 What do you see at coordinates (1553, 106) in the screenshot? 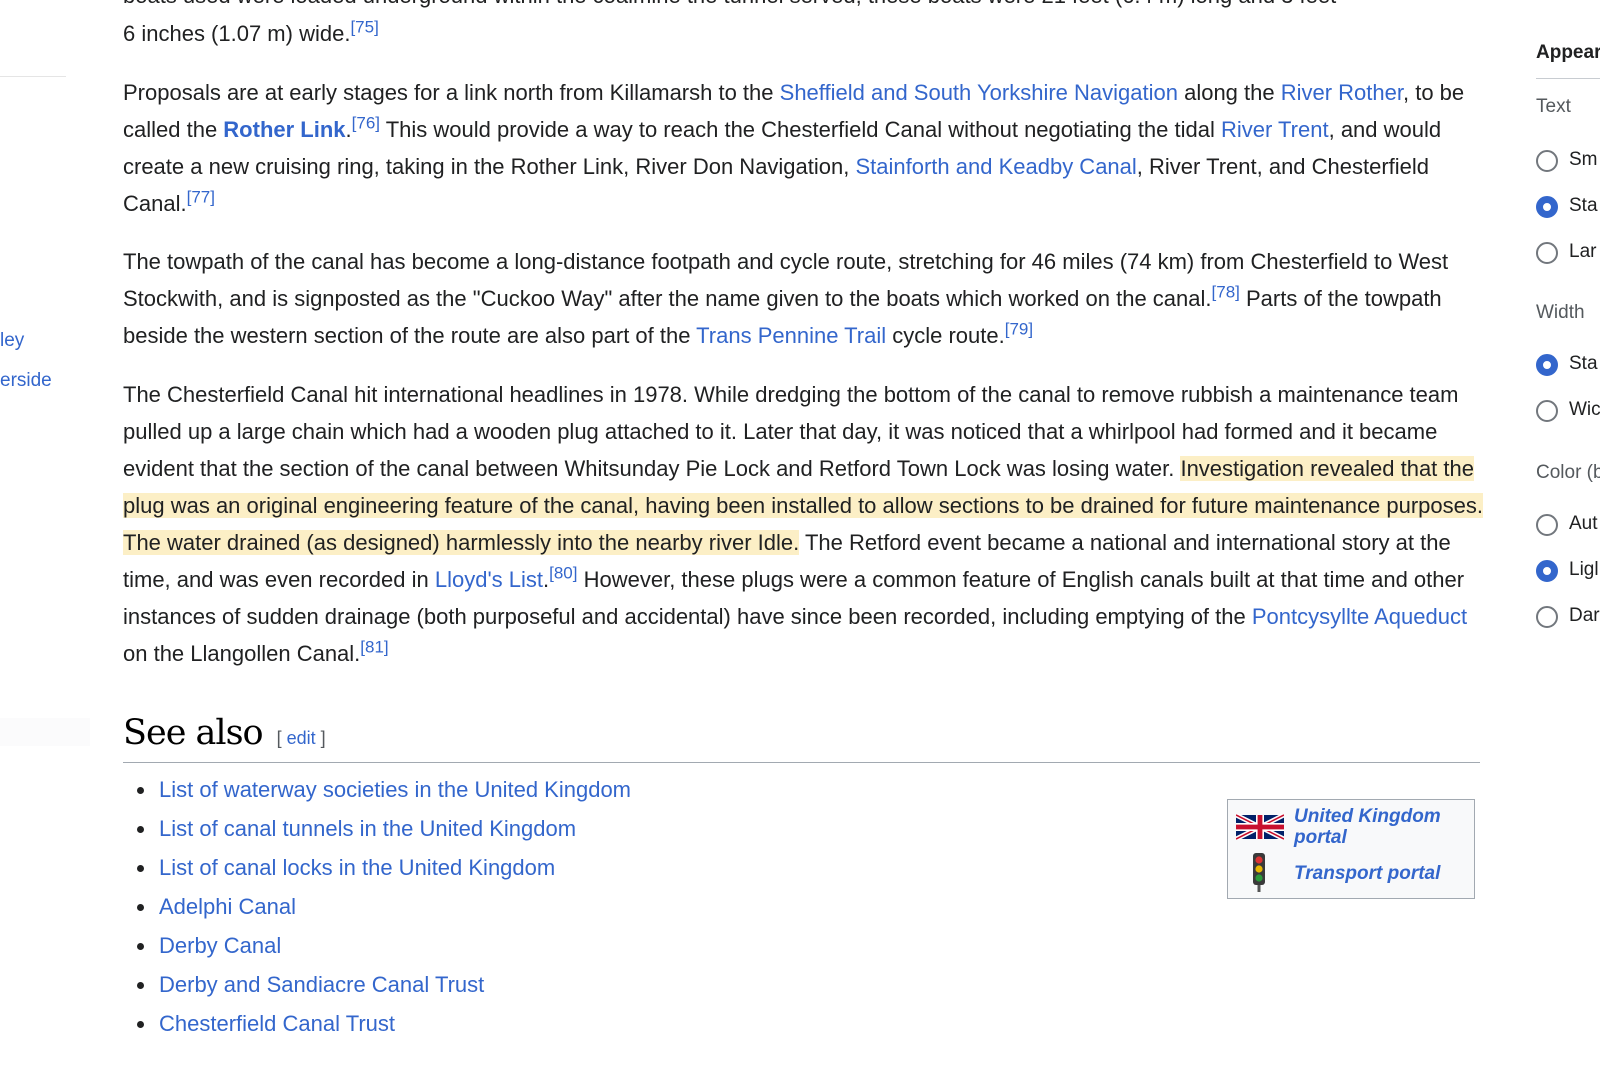
I see `text-size-label: Text` at bounding box center [1553, 106].